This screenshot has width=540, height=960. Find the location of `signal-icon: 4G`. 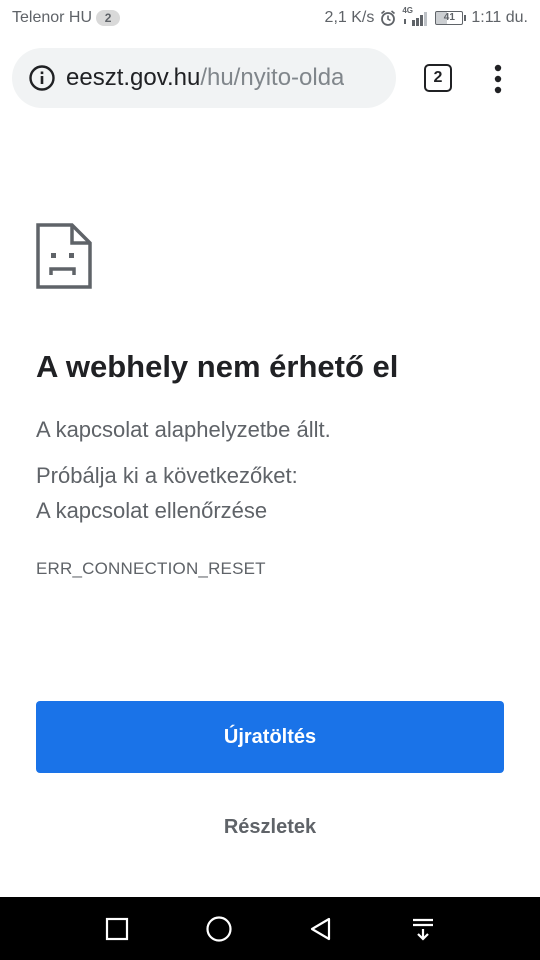

signal-icon: 4G is located at coordinates (416, 17).